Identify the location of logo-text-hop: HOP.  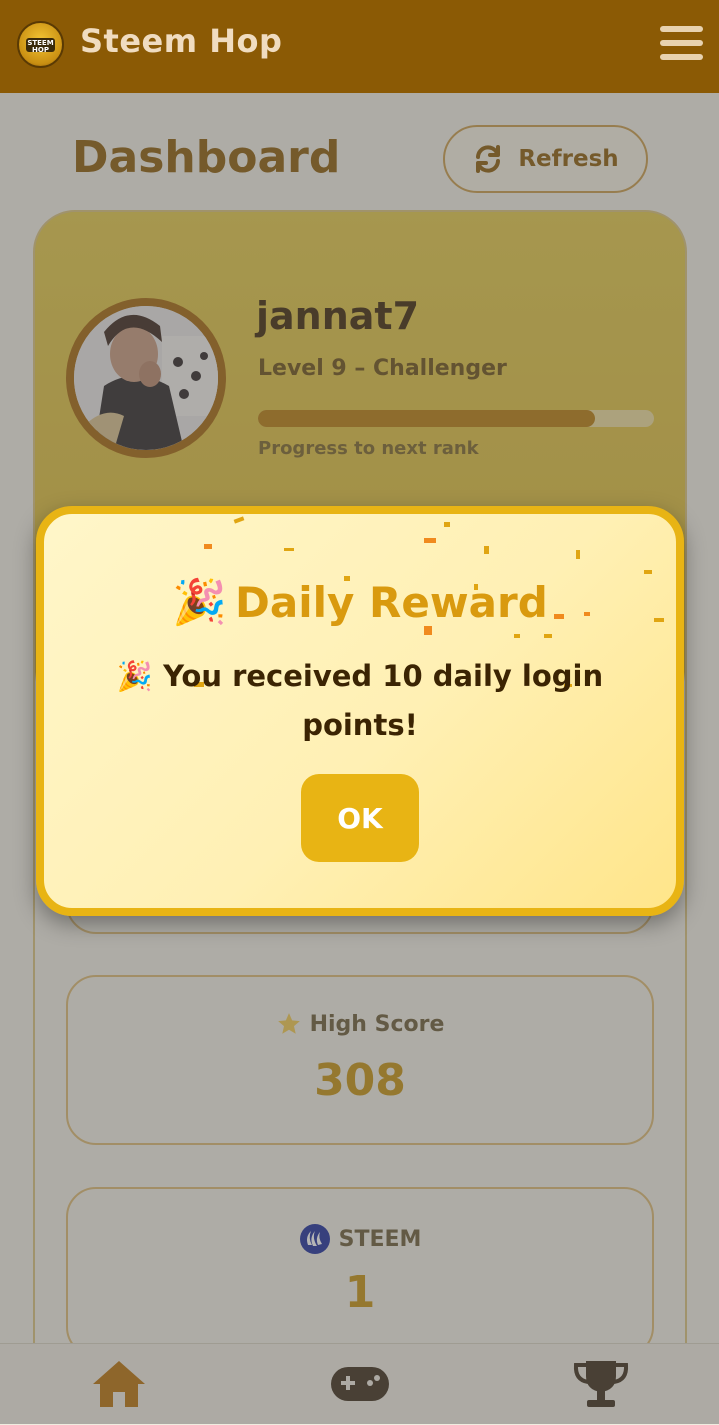
(40, 50).